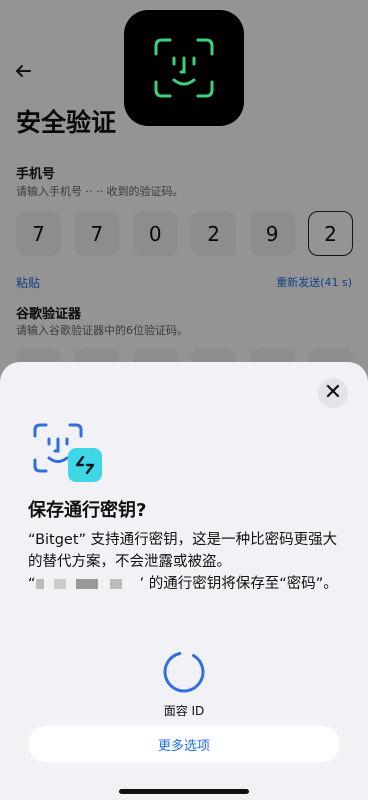  I want to click on bitget-logo-icon, so click(85, 465).